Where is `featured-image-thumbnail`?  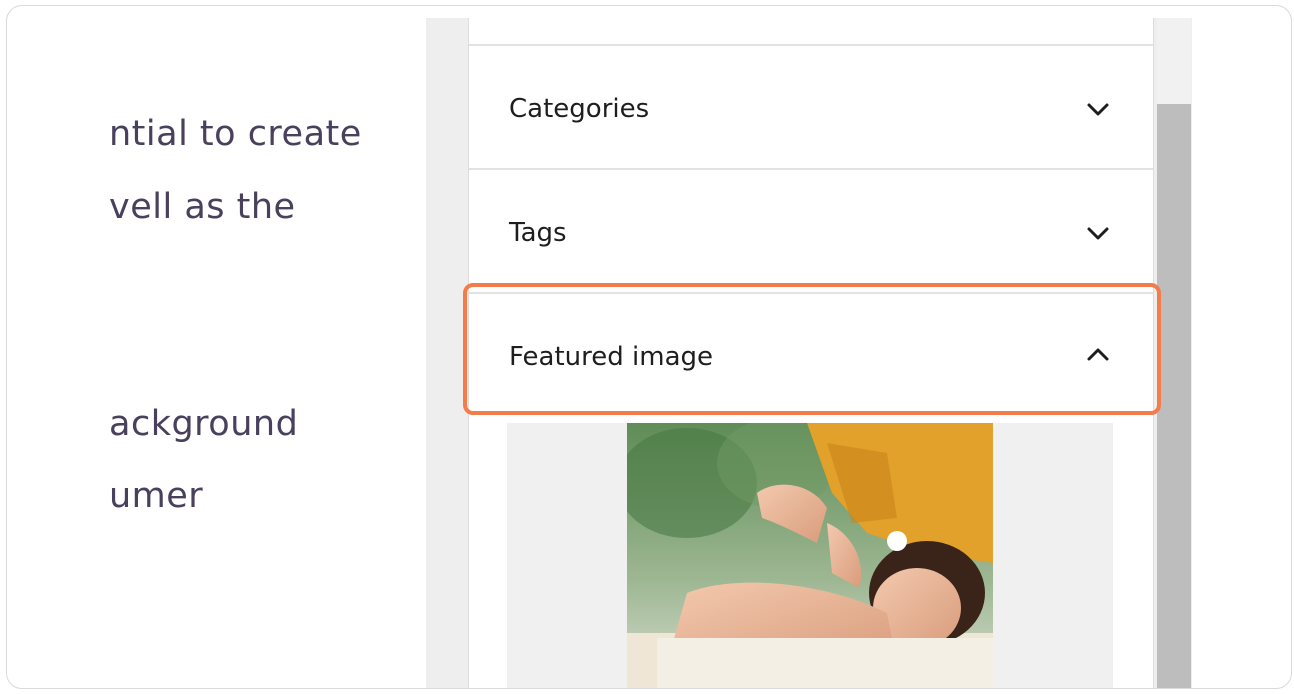 featured-image-thumbnail is located at coordinates (810, 555).